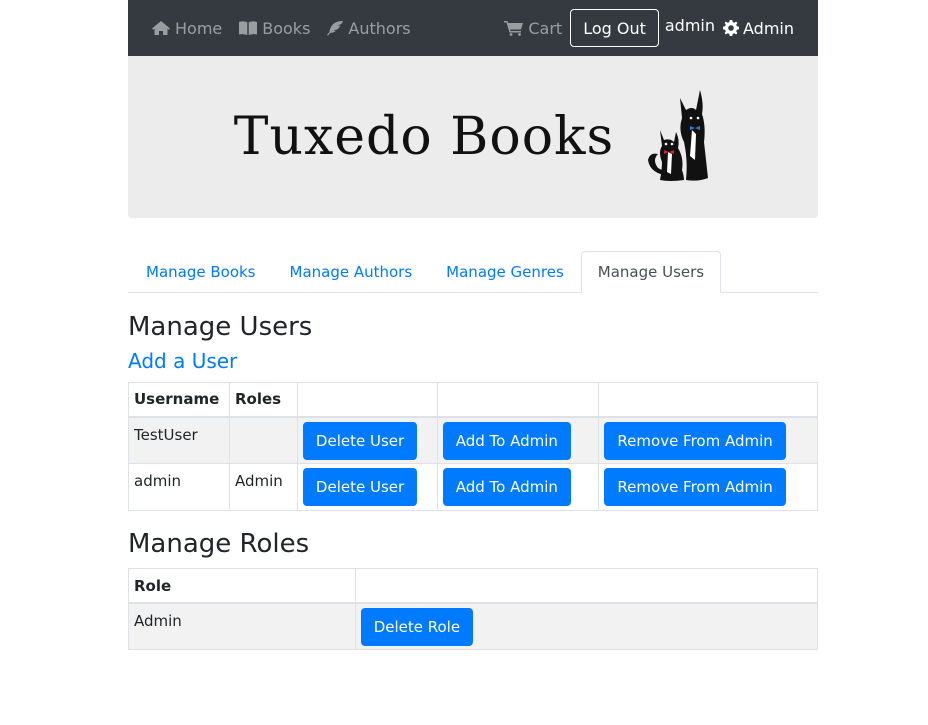  What do you see at coordinates (379, 28) in the screenshot?
I see `nav-authors-label: Authors` at bounding box center [379, 28].